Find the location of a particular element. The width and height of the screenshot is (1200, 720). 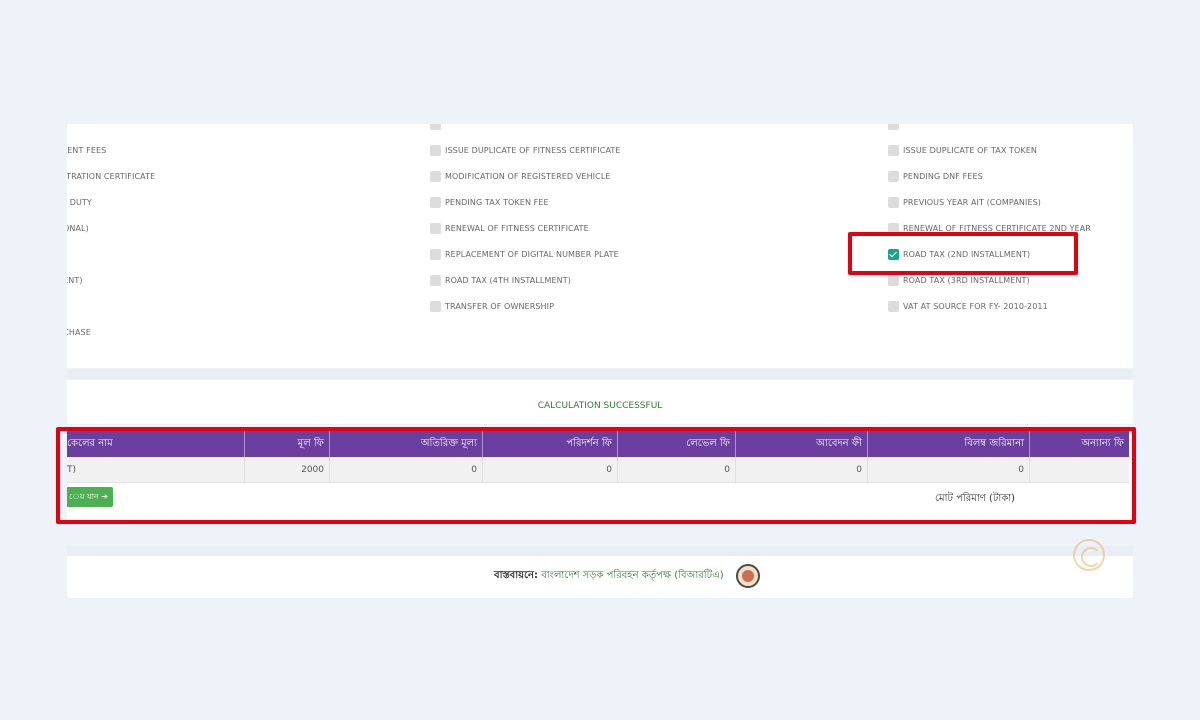

fee-checkbox-item: LLMENT) is located at coordinates (75, 280).